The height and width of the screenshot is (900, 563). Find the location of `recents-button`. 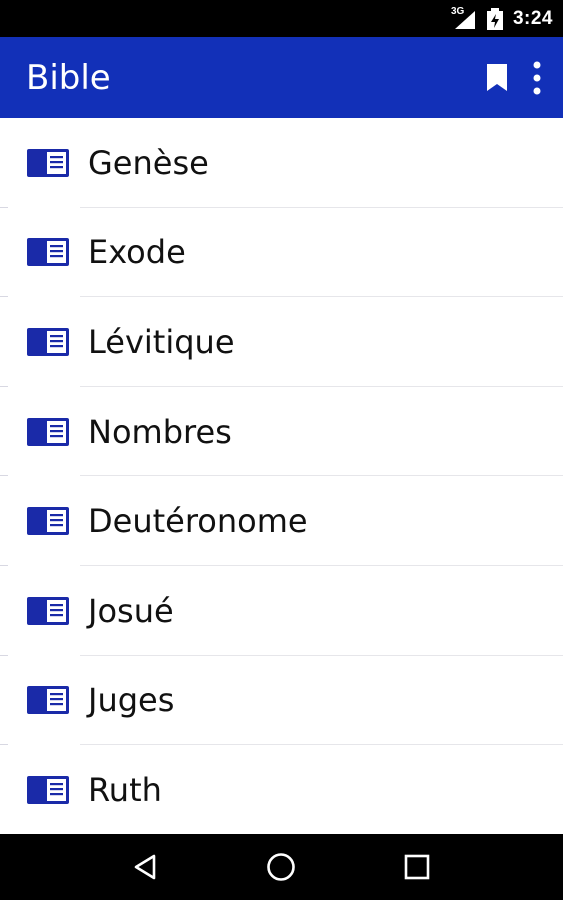

recents-button is located at coordinates (417, 867).